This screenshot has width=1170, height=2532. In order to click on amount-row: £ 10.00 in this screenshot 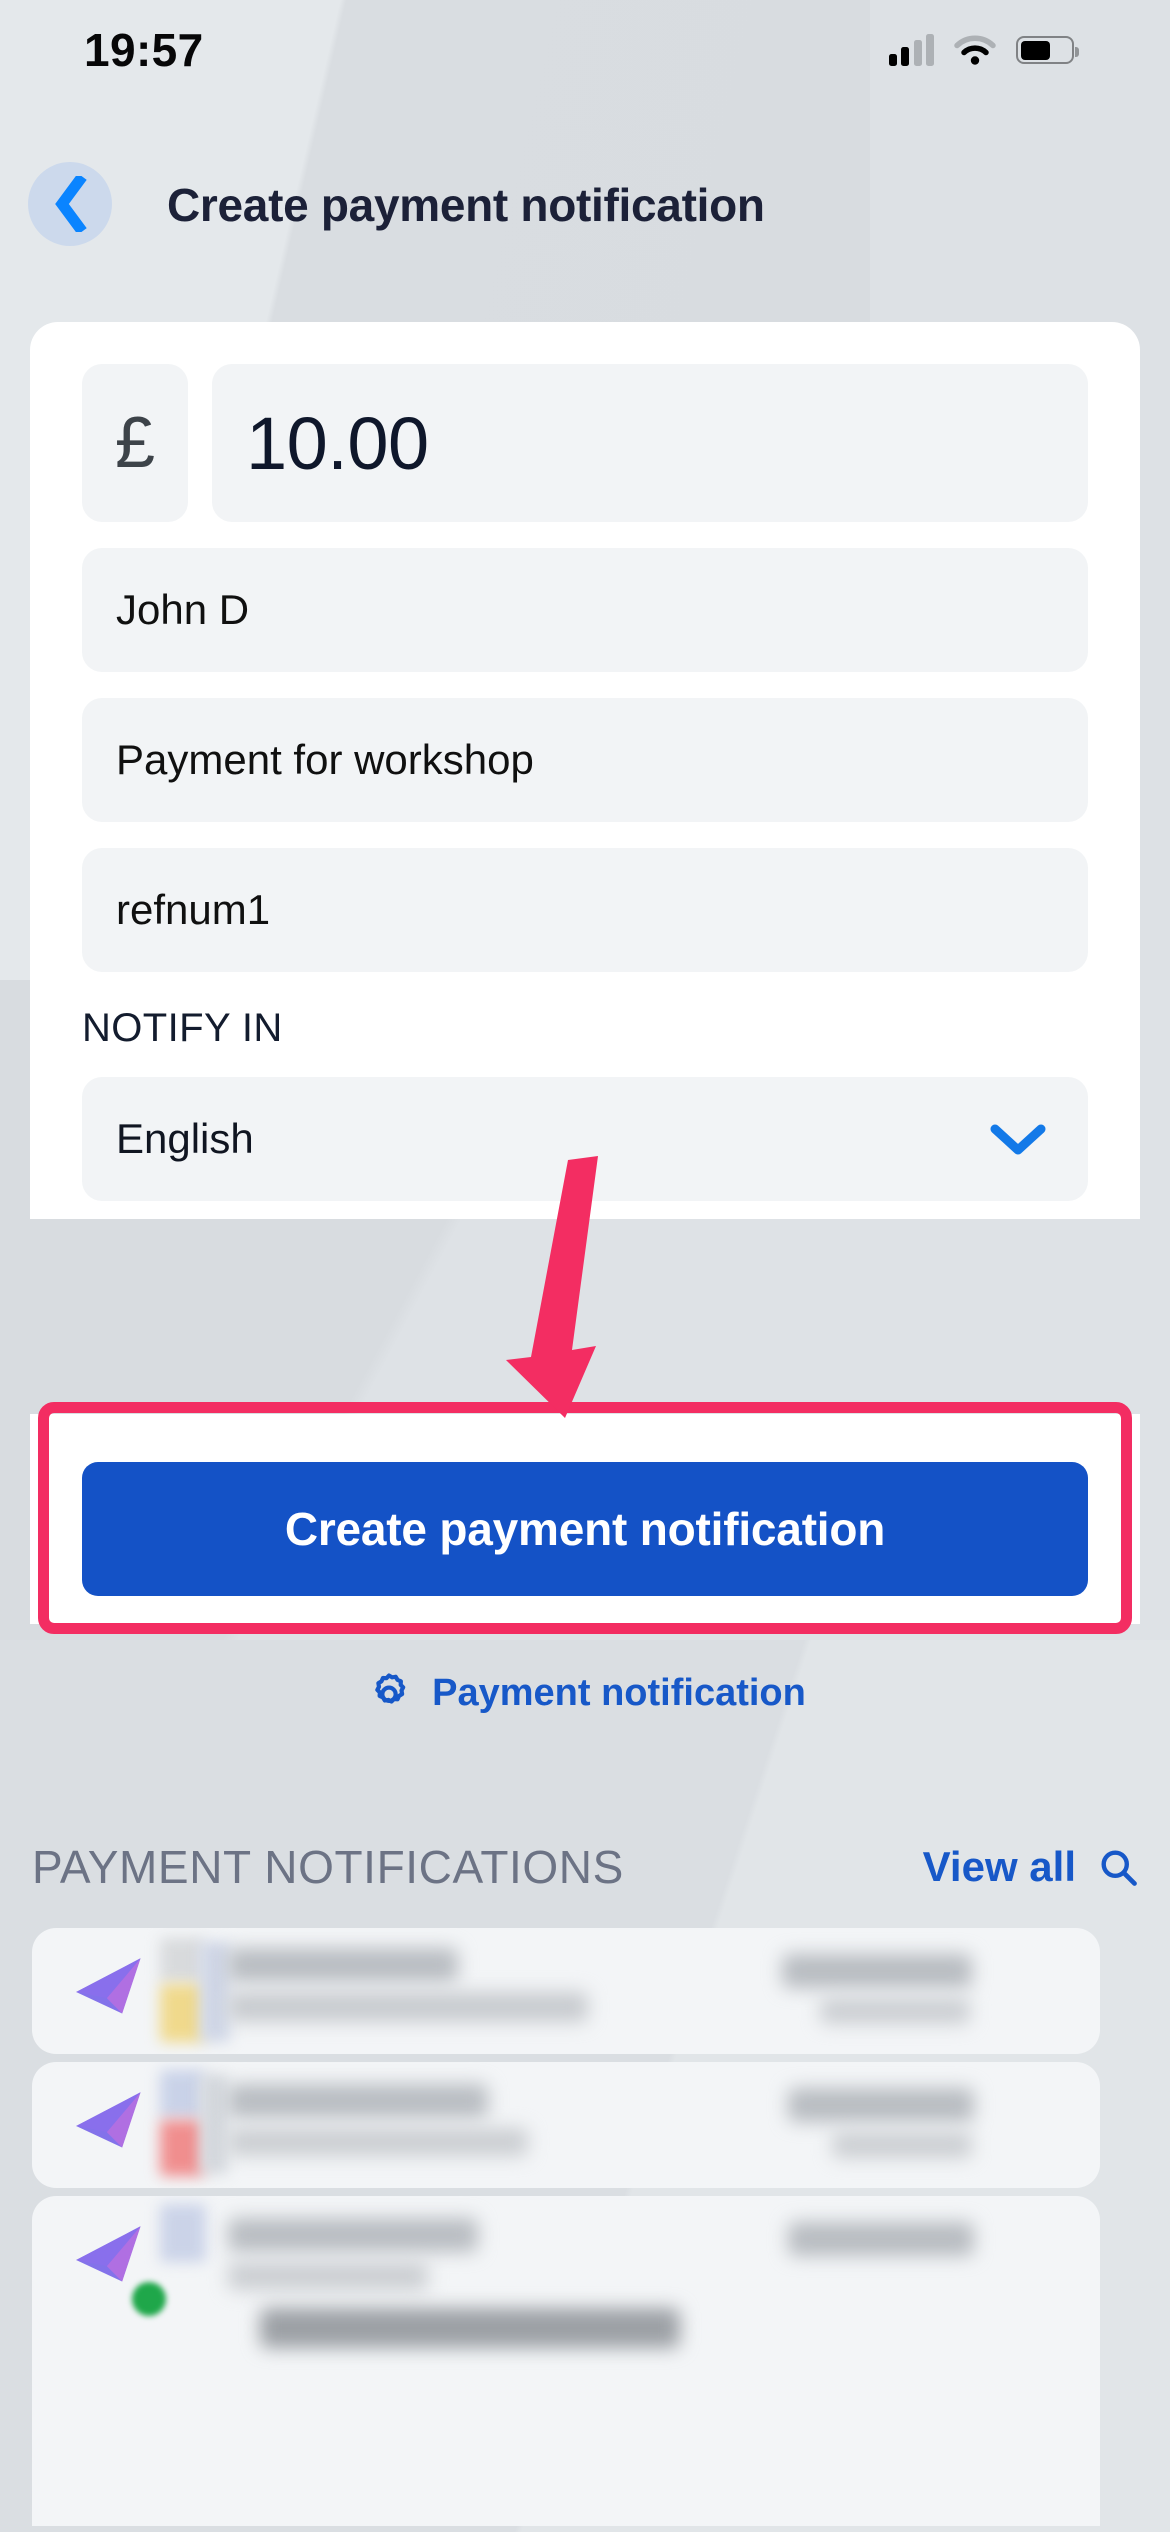, I will do `click(585, 443)`.